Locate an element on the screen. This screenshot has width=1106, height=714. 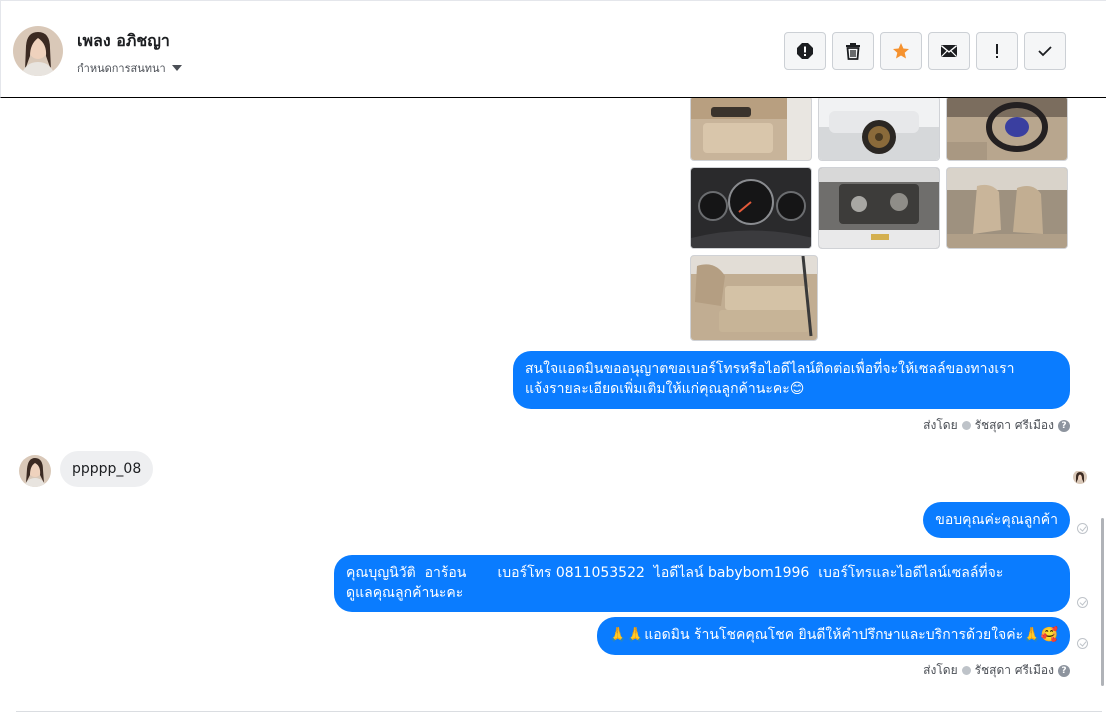
conversation-toolbar is located at coordinates (925, 51).